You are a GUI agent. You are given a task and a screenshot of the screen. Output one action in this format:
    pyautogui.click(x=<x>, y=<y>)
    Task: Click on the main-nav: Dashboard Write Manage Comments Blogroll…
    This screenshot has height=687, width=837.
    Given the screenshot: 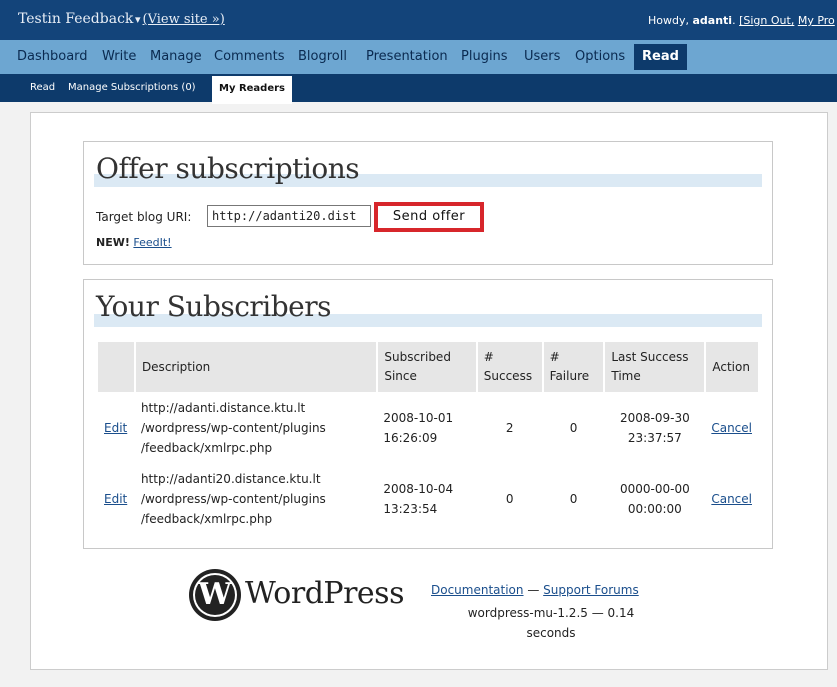 What is the action you would take?
    pyautogui.click(x=418, y=57)
    